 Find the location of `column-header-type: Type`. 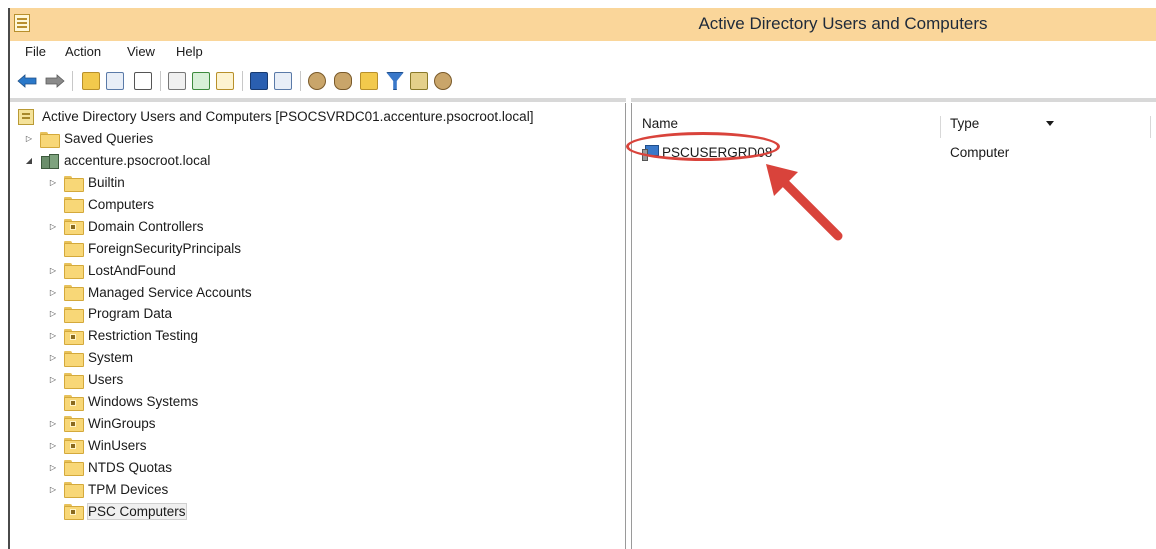

column-header-type: Type is located at coordinates (964, 127).